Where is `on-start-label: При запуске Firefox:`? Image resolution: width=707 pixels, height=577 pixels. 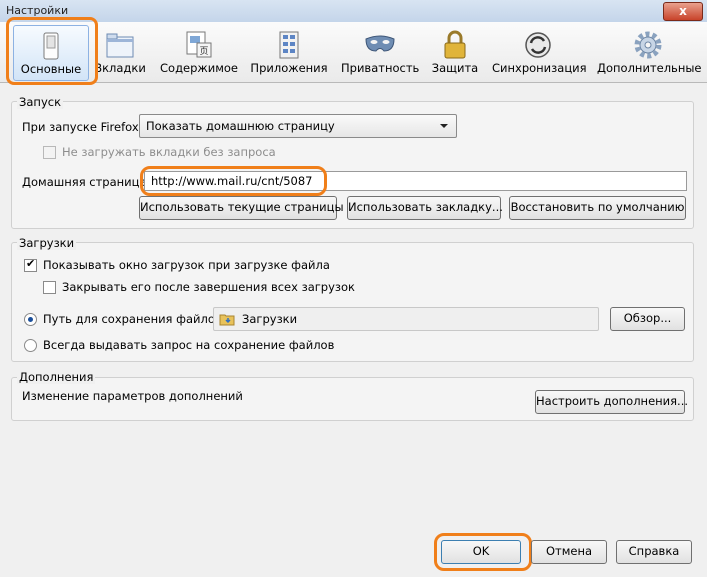 on-start-label: При запуске Firefox: is located at coordinates (82, 127).